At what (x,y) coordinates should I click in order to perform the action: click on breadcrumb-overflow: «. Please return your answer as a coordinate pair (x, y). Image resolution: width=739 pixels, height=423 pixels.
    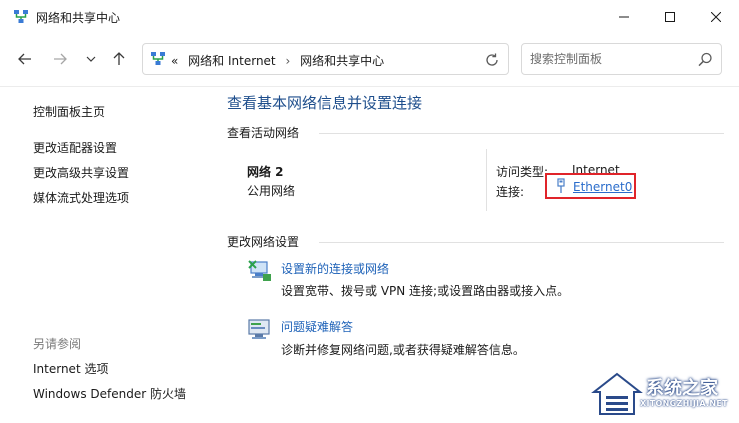
    Looking at the image, I should click on (174, 61).